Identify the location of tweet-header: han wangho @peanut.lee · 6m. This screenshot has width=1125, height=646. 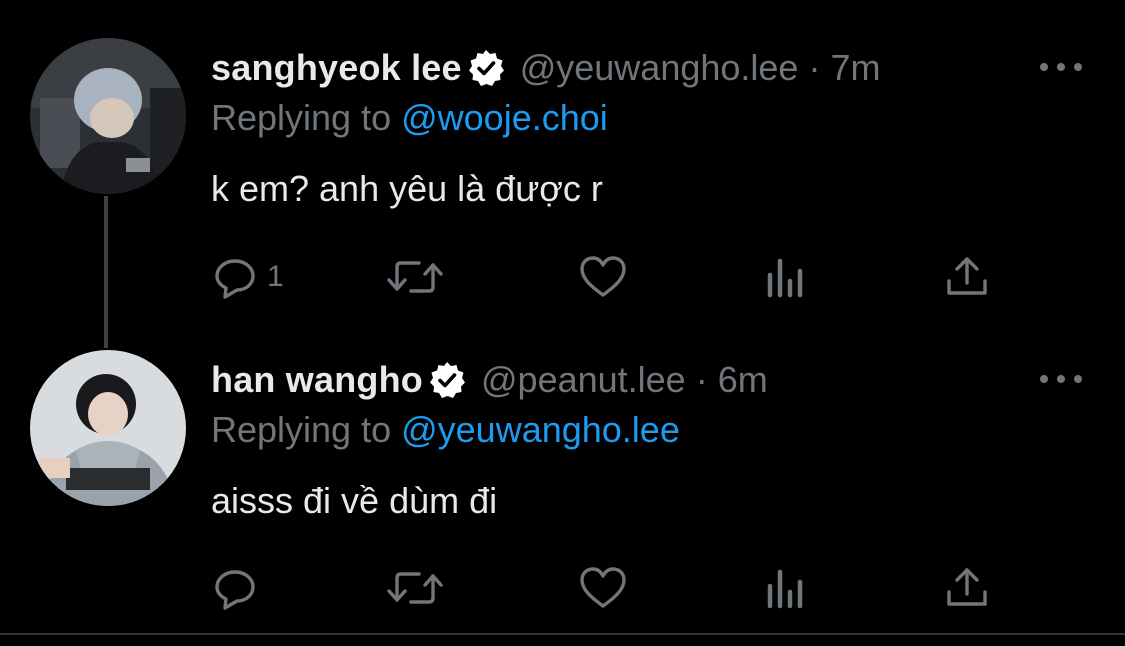
(489, 380).